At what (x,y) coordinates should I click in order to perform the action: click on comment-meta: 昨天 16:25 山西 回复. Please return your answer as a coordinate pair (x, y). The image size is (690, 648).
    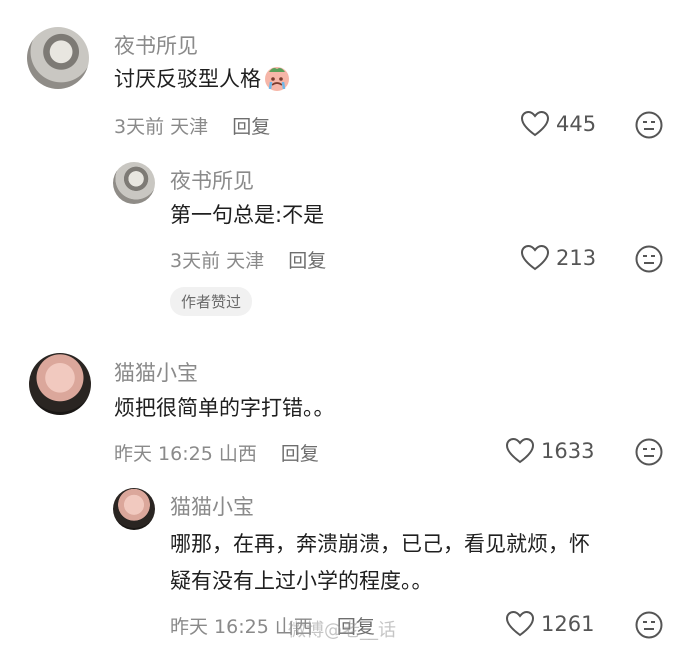
    Looking at the image, I should click on (216, 452).